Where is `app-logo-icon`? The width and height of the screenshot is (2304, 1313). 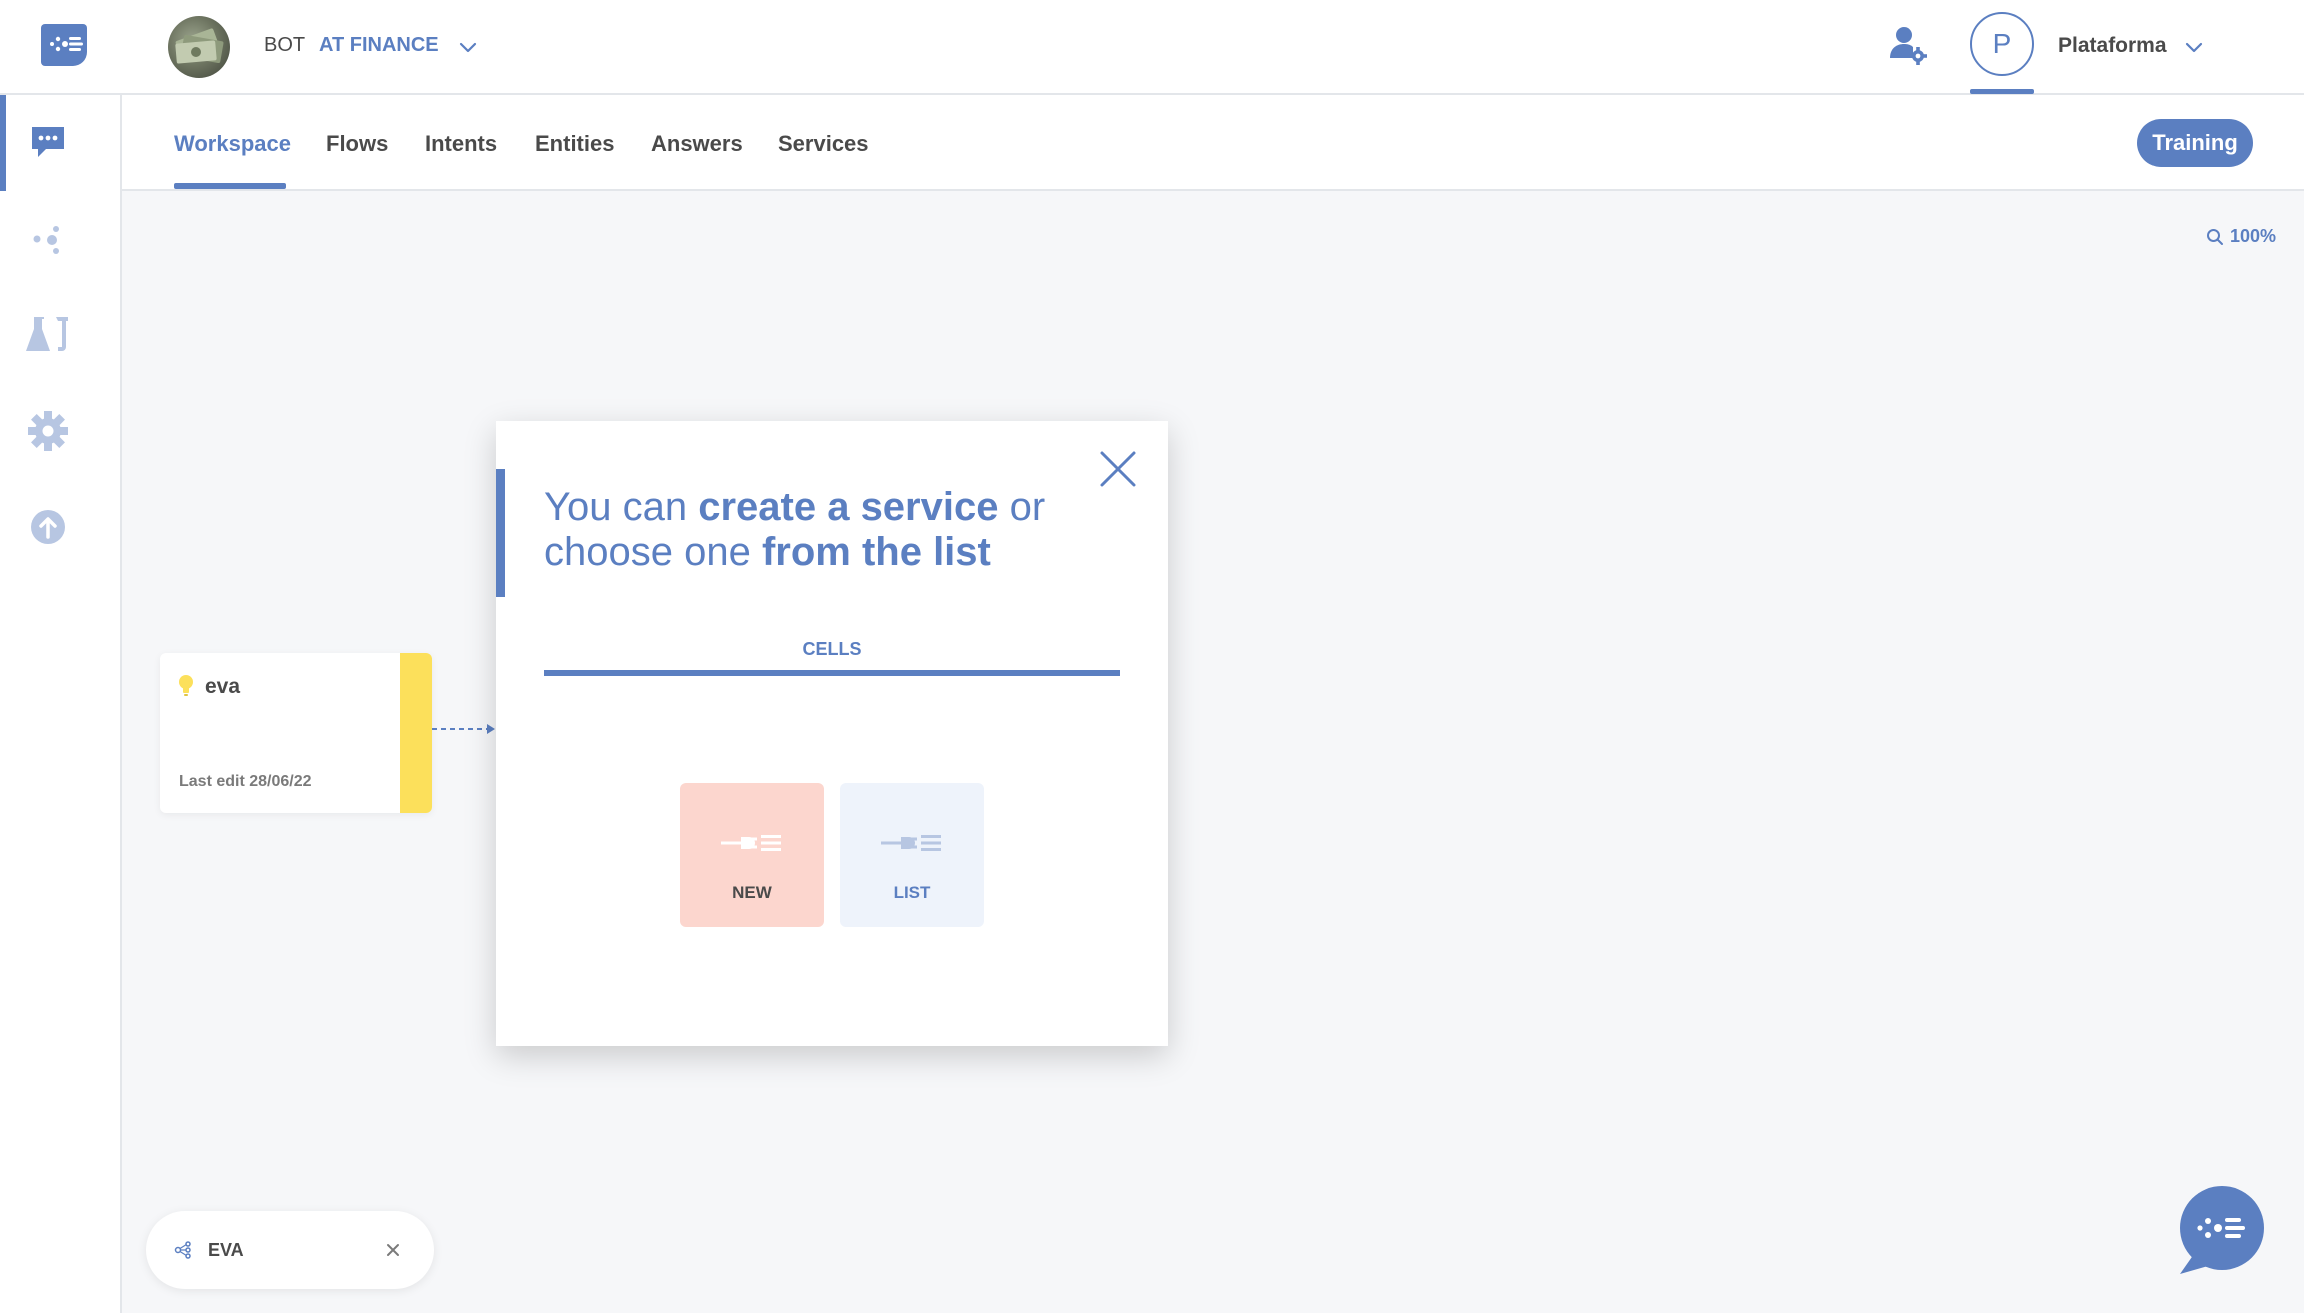 app-logo-icon is located at coordinates (64, 46).